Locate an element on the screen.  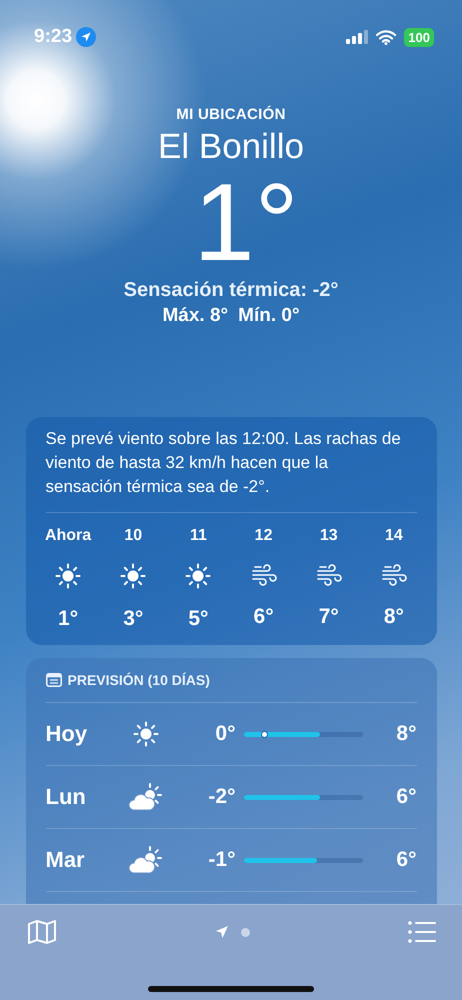
forecast-summary: Se prevé viento sobre las 12:00. Las rachas de viento de hasta 32 km/h hacen que la sensación térmica sea de -2°. is located at coordinates (231, 470).